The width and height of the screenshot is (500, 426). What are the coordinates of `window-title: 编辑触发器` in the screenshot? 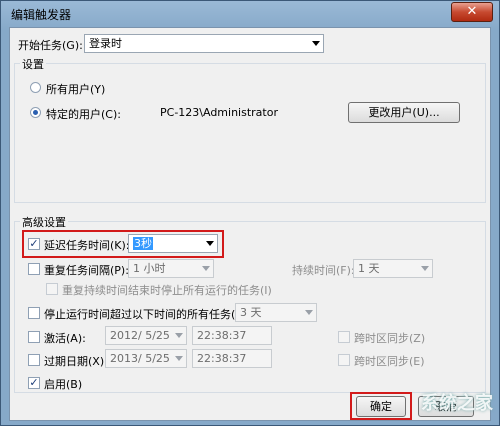 It's located at (41, 15).